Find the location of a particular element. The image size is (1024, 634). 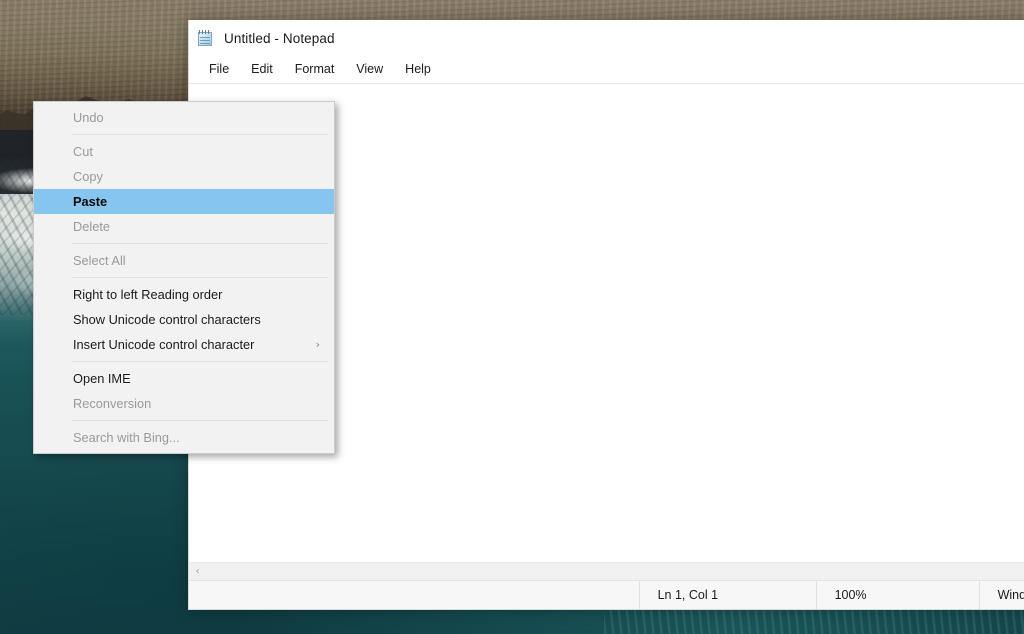

context-menu-item-label: Open IME is located at coordinates (102, 378).